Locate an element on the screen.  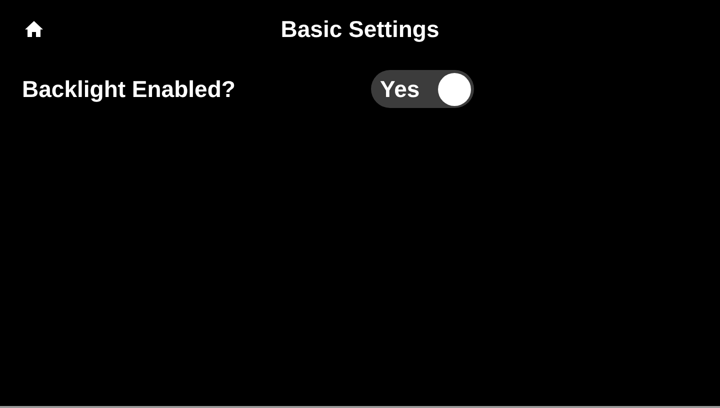
toggle-switch: Yes is located at coordinates (422, 89).